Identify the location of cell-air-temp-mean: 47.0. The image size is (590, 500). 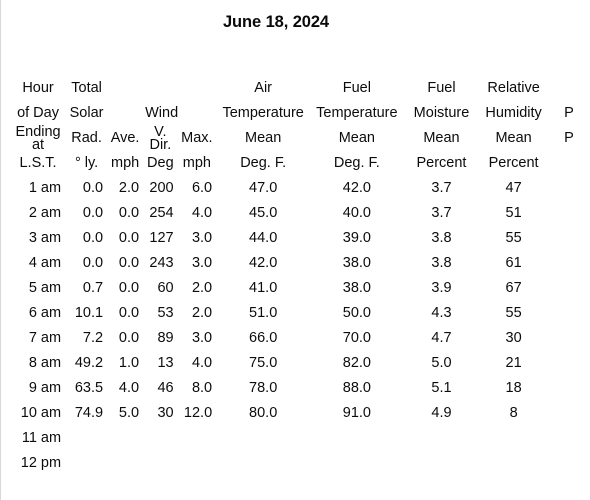
(263, 188).